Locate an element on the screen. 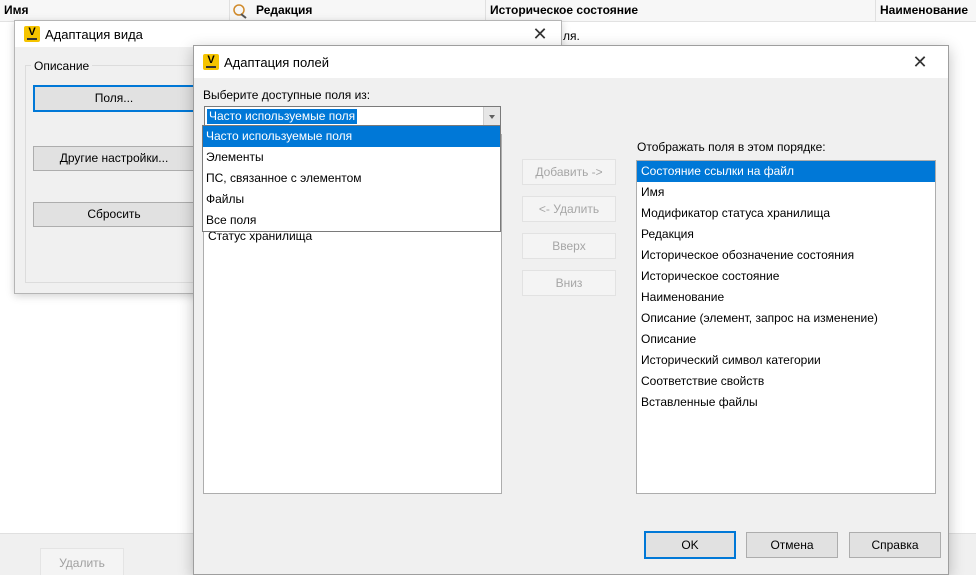 The height and width of the screenshot is (575, 976). help-button: Справка is located at coordinates (895, 545).